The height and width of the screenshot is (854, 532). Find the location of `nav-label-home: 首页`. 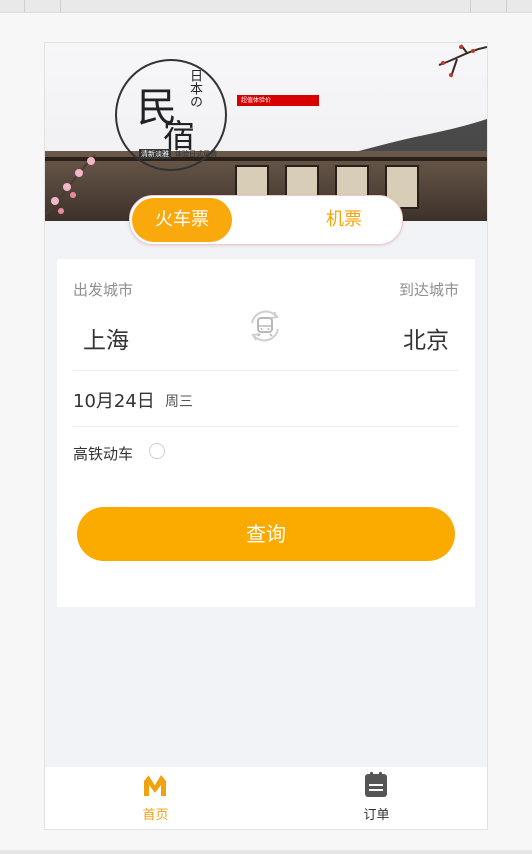

nav-label-home: 首页 is located at coordinates (155, 815).